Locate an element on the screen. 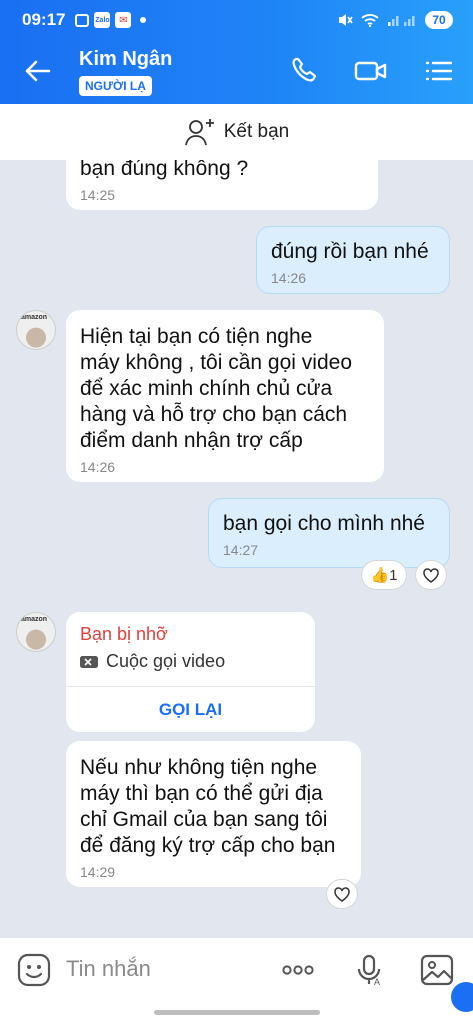 The width and height of the screenshot is (473, 1024). add-friend-label: Kết bạn is located at coordinates (256, 131).